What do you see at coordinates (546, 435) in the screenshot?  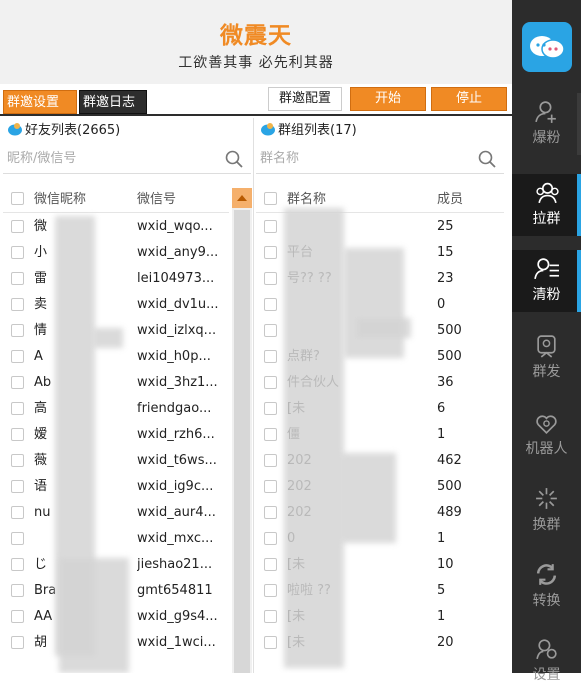 I see `sidebar-item-robot: 机器人` at bounding box center [546, 435].